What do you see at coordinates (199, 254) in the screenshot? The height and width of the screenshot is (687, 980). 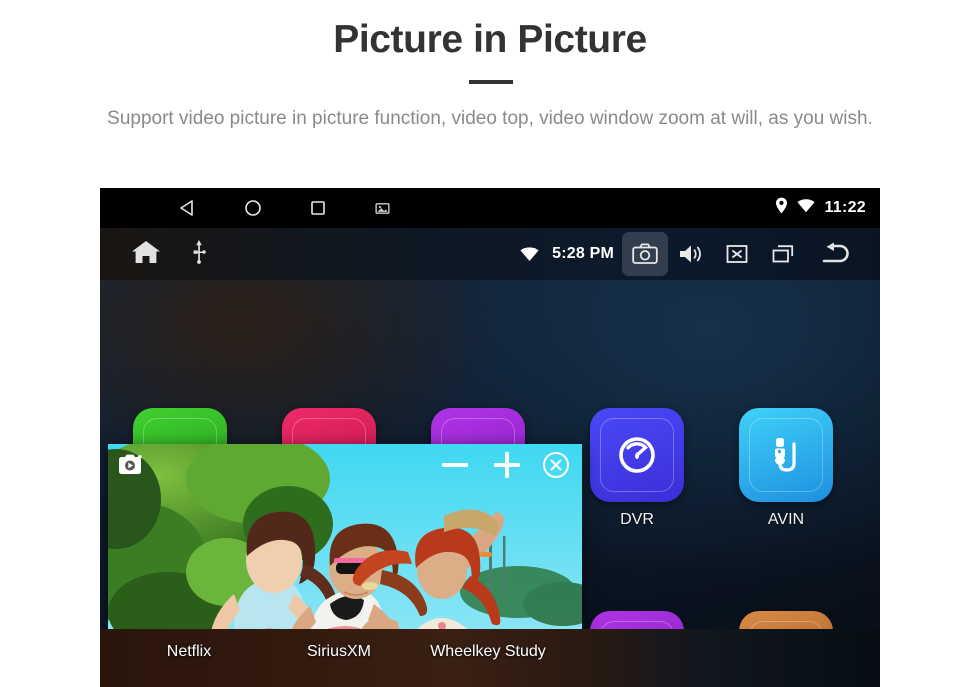 I see `usb-icon` at bounding box center [199, 254].